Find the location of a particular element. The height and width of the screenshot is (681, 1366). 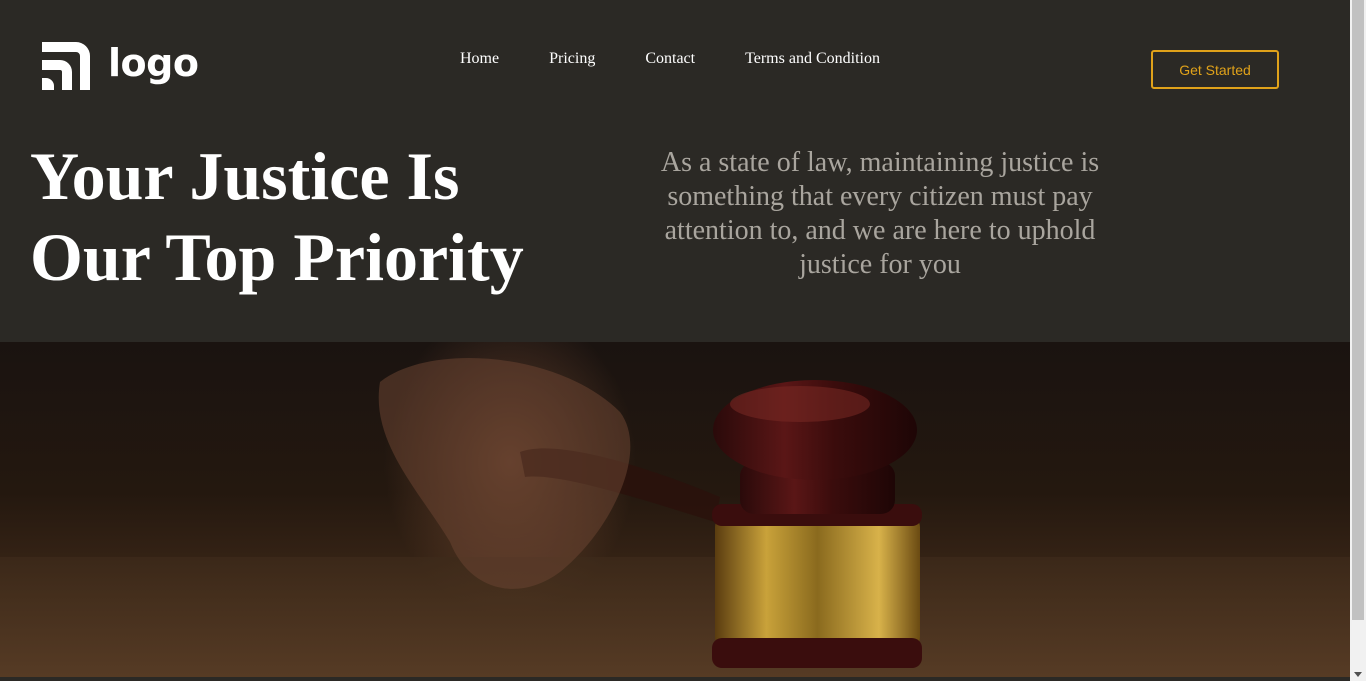

scrollbar-thumb is located at coordinates (1358, 310).